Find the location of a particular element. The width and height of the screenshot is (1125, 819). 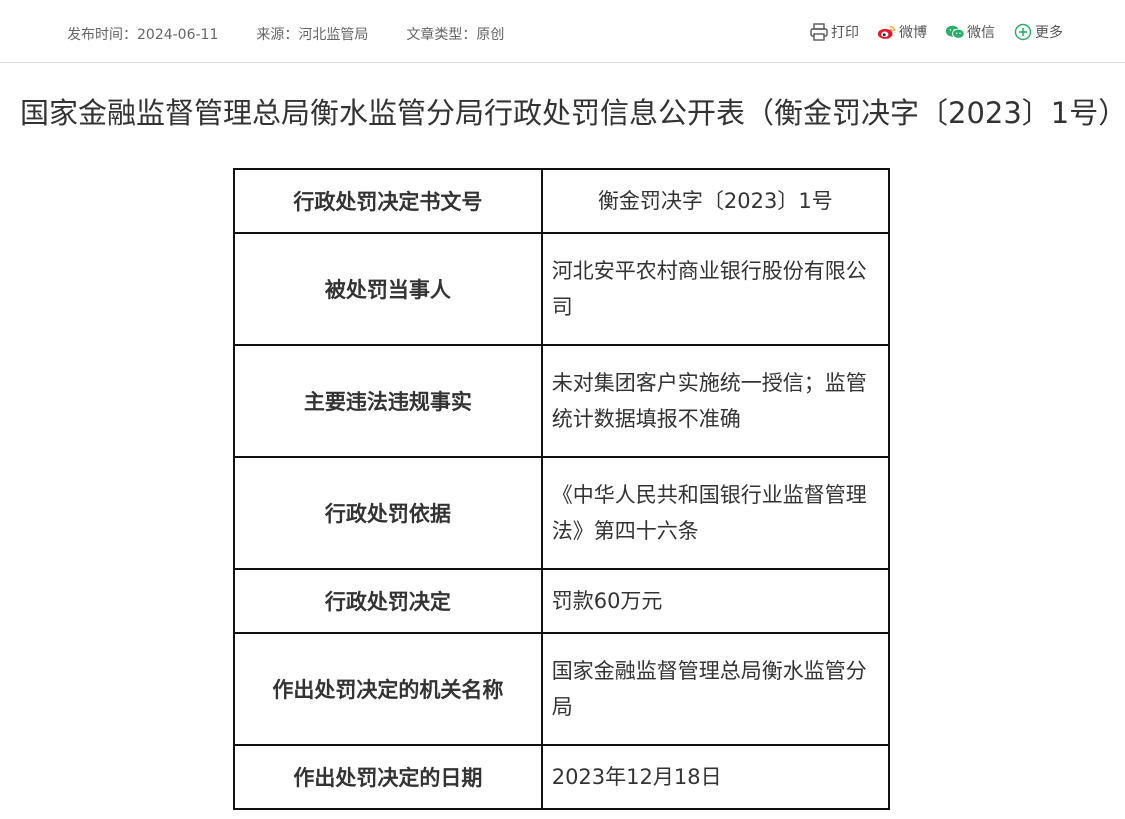

row-value: 2023年12月18日 is located at coordinates (715, 777).